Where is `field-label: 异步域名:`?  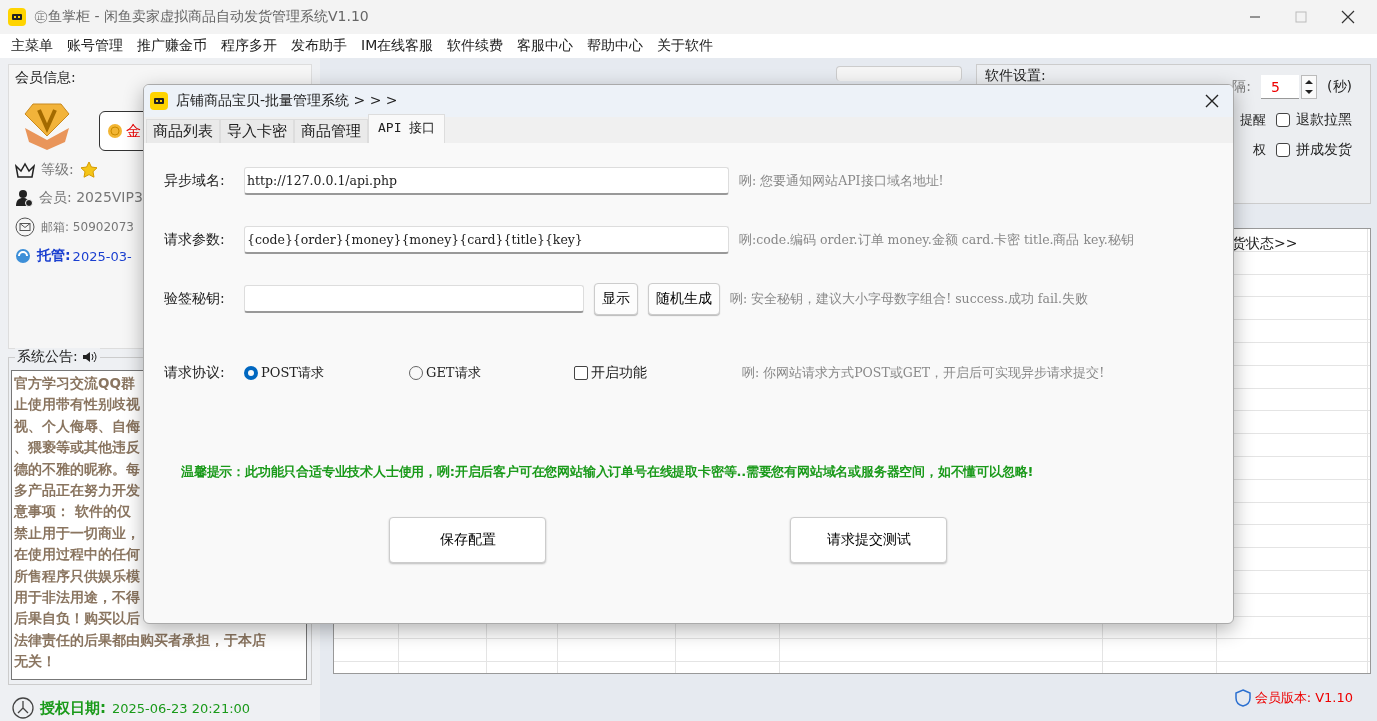
field-label: 异步域名: is located at coordinates (195, 181).